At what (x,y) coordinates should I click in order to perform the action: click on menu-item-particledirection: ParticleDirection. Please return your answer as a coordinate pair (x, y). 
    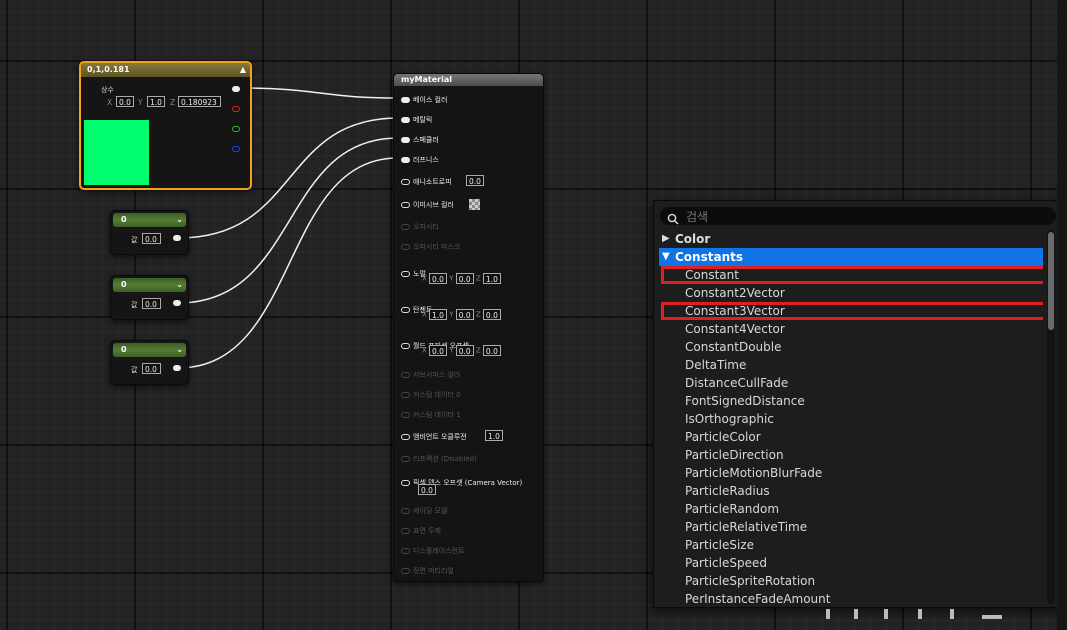
    Looking at the image, I should click on (851, 455).